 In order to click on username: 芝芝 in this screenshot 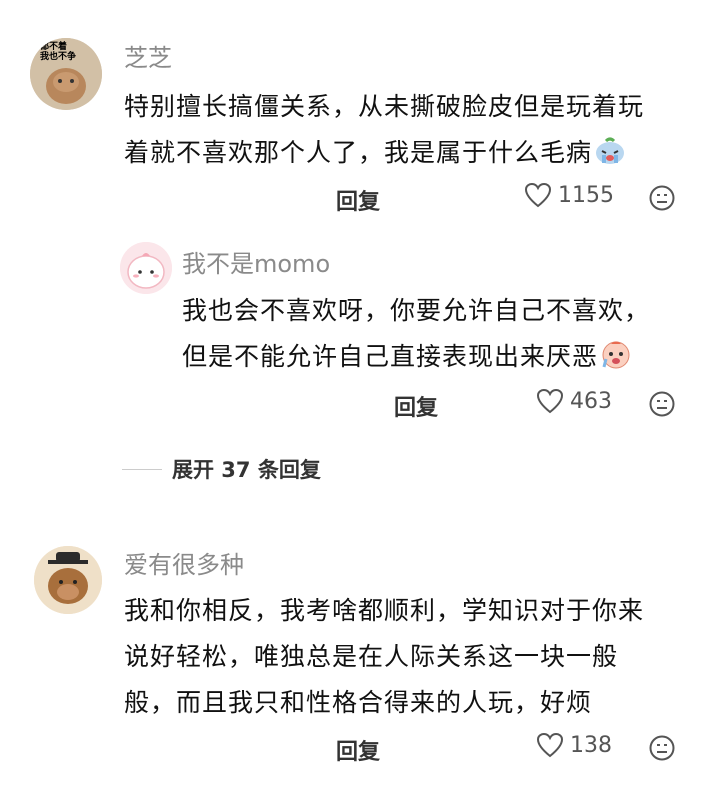, I will do `click(148, 58)`.